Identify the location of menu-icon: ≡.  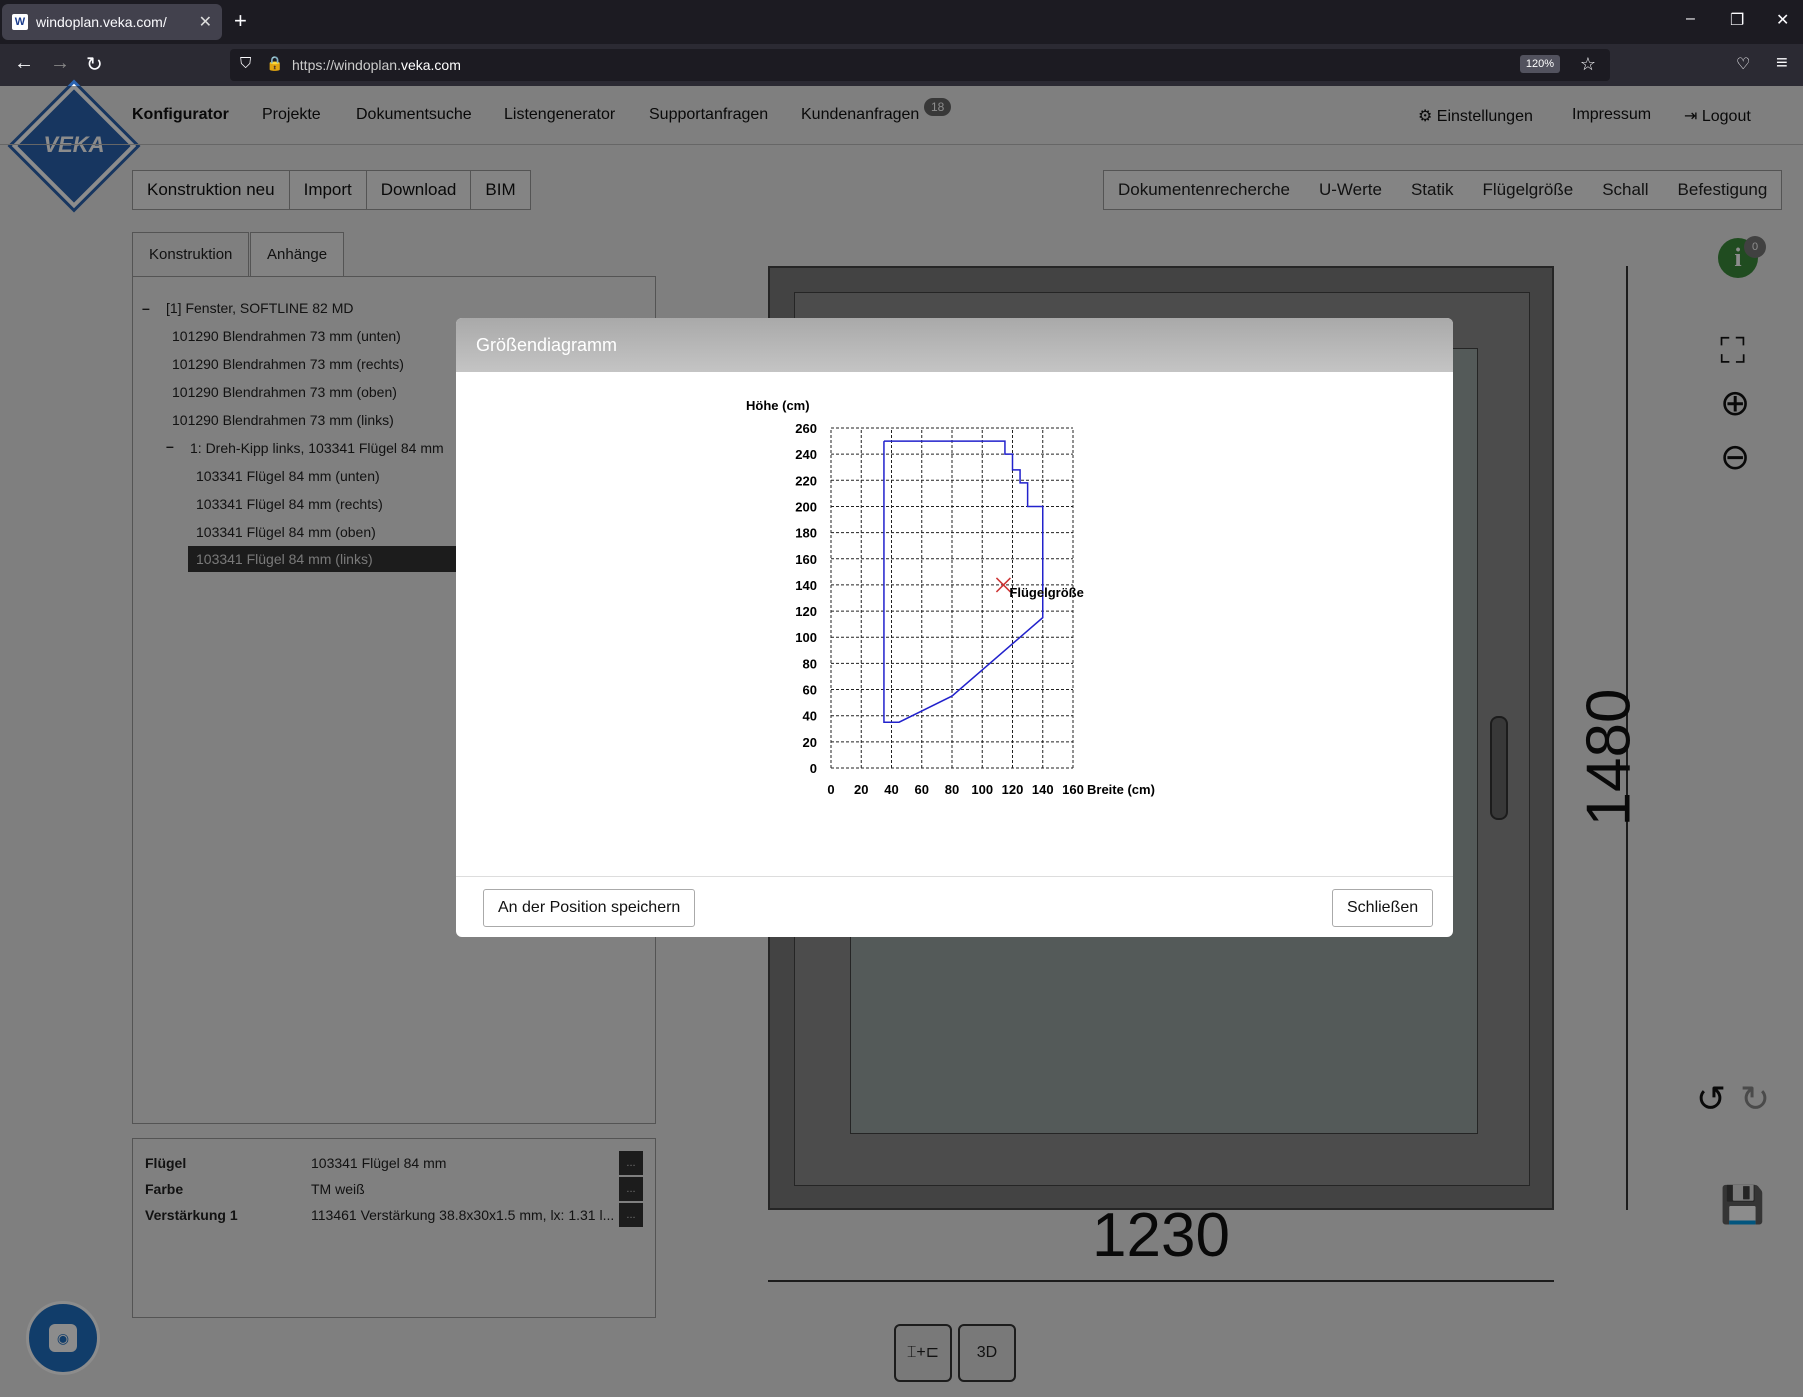
(1782, 63).